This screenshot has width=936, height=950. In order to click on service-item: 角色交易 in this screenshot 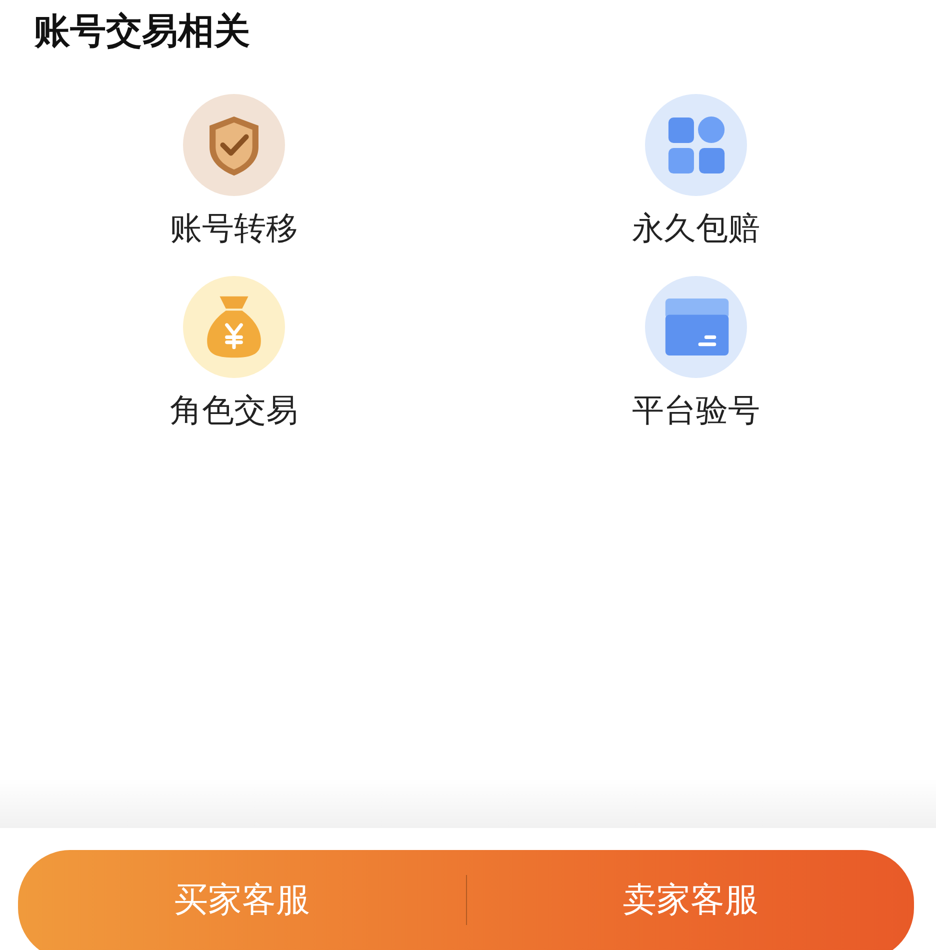, I will do `click(234, 353)`.